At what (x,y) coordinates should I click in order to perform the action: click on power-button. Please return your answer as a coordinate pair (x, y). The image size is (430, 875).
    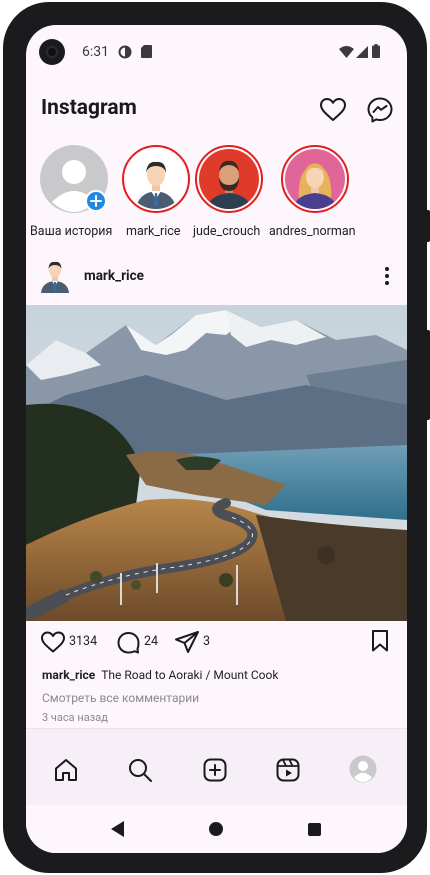
    Looking at the image, I should click on (427, 375).